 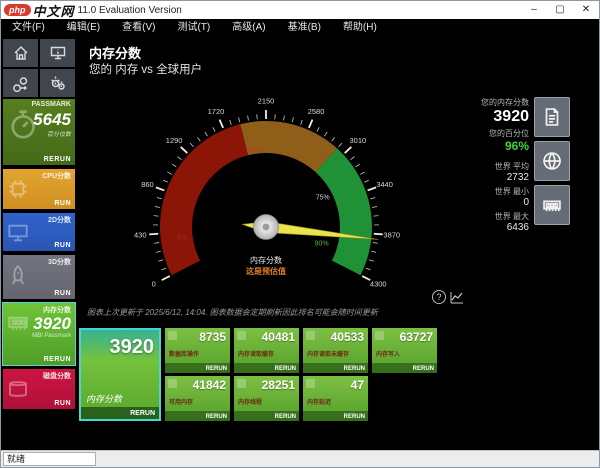 What do you see at coordinates (517, 227) in the screenshot?
I see `world-stat-value: 6436` at bounding box center [517, 227].